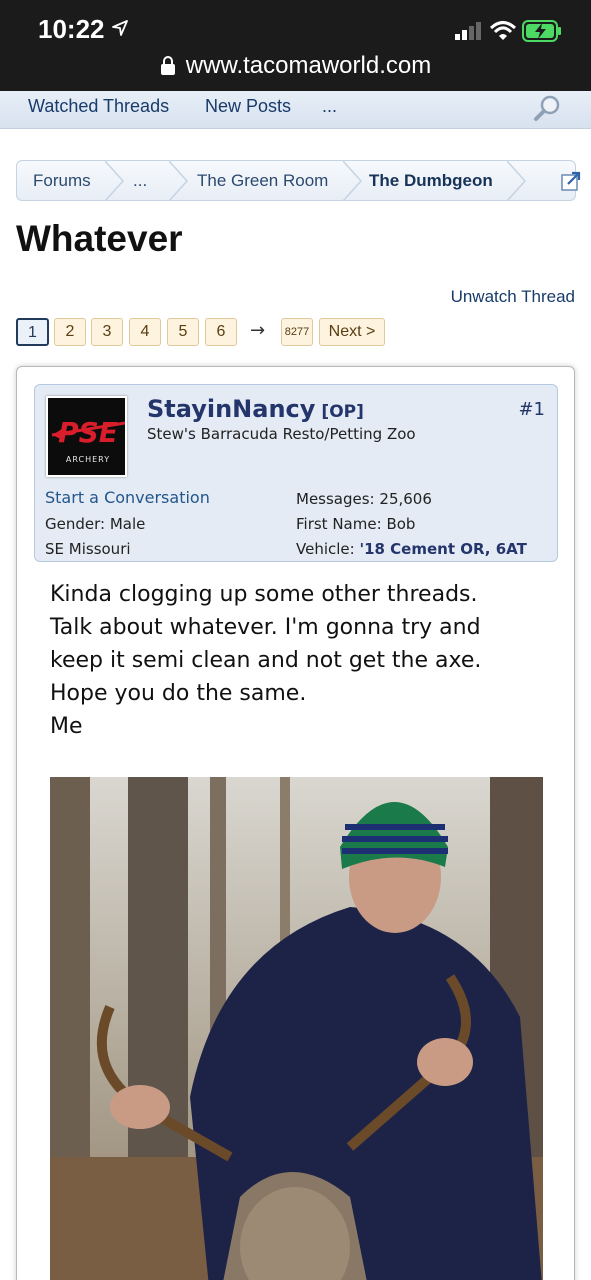  What do you see at coordinates (127, 497) in the screenshot?
I see `start-conversation-link: Start a Conversation` at bounding box center [127, 497].